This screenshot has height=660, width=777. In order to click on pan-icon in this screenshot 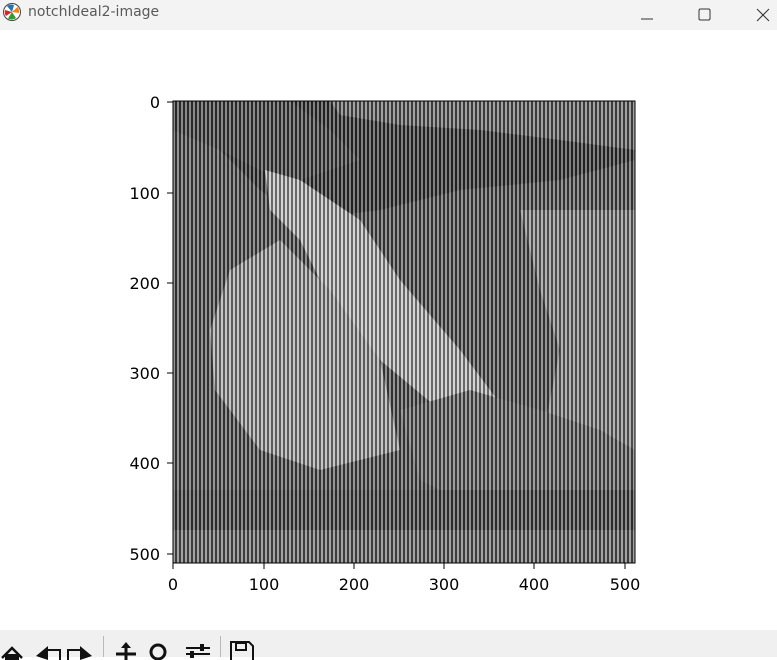, I will do `click(126, 651)`.